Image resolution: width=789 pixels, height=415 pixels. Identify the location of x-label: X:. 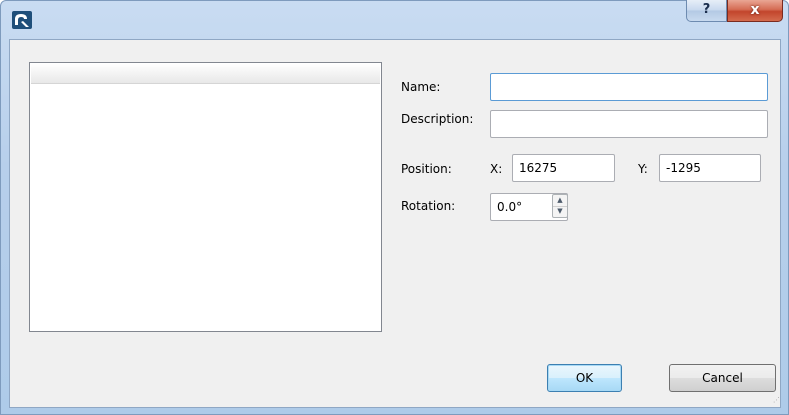
(496, 169).